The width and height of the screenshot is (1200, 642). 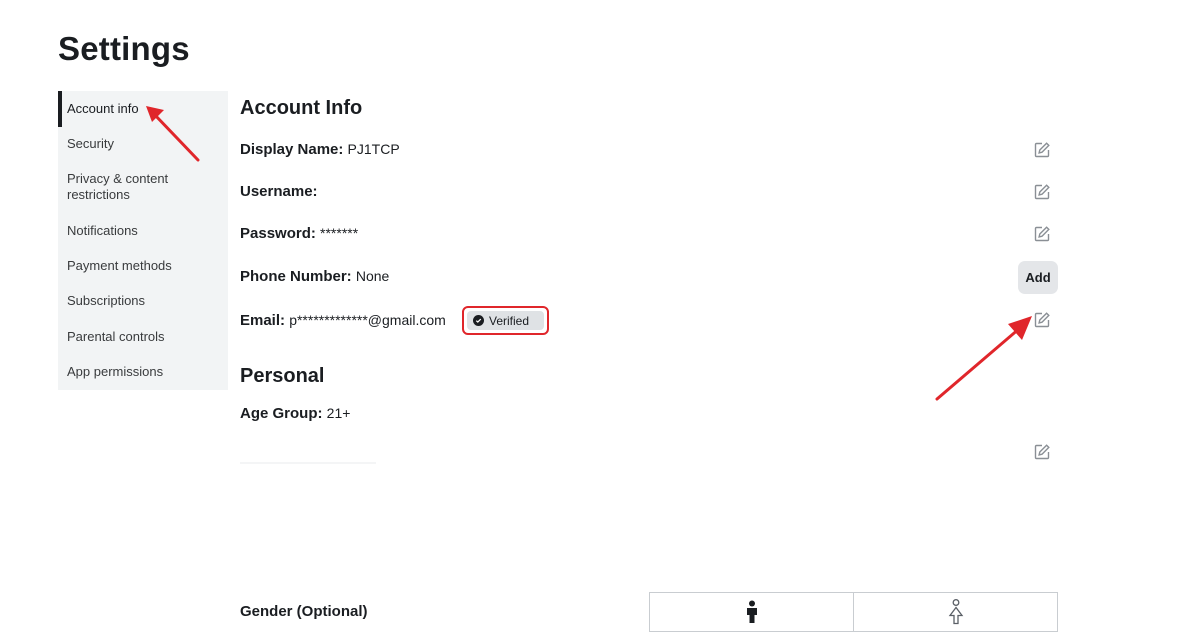 What do you see at coordinates (367, 320) in the screenshot?
I see `email-value: p*************@gmail.com` at bounding box center [367, 320].